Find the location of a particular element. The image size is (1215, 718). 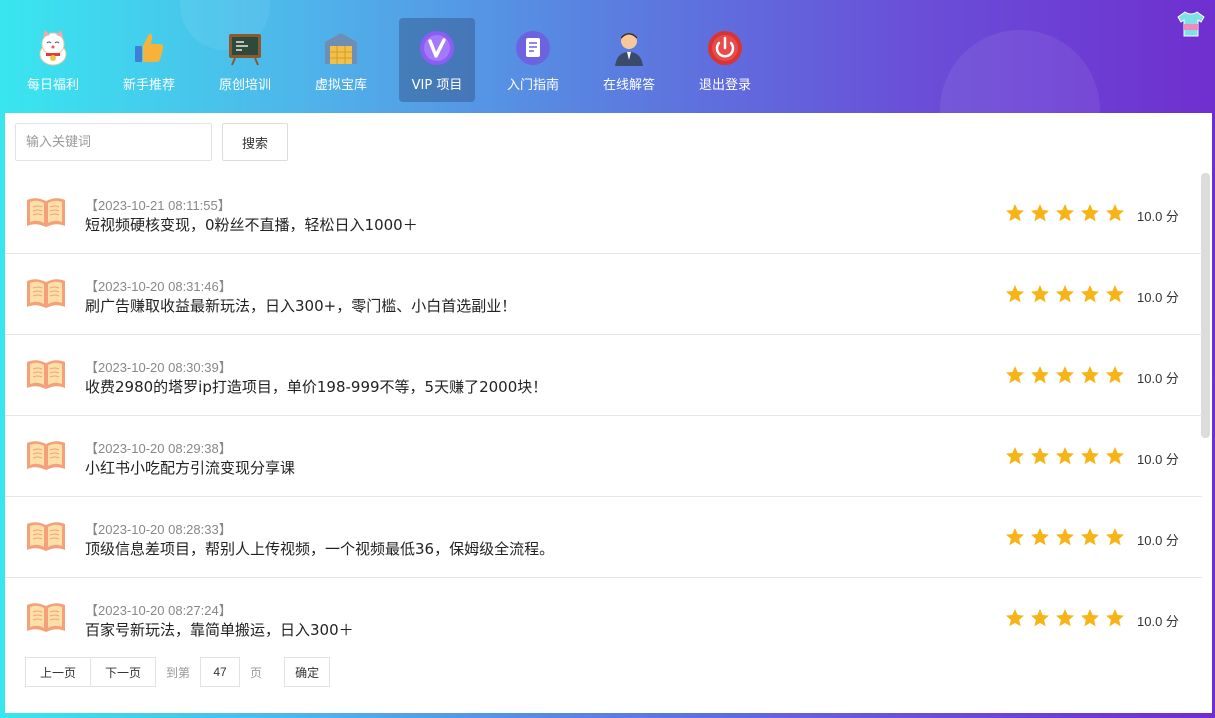

nav-item-getting-started: 入门指南 is located at coordinates (533, 60).